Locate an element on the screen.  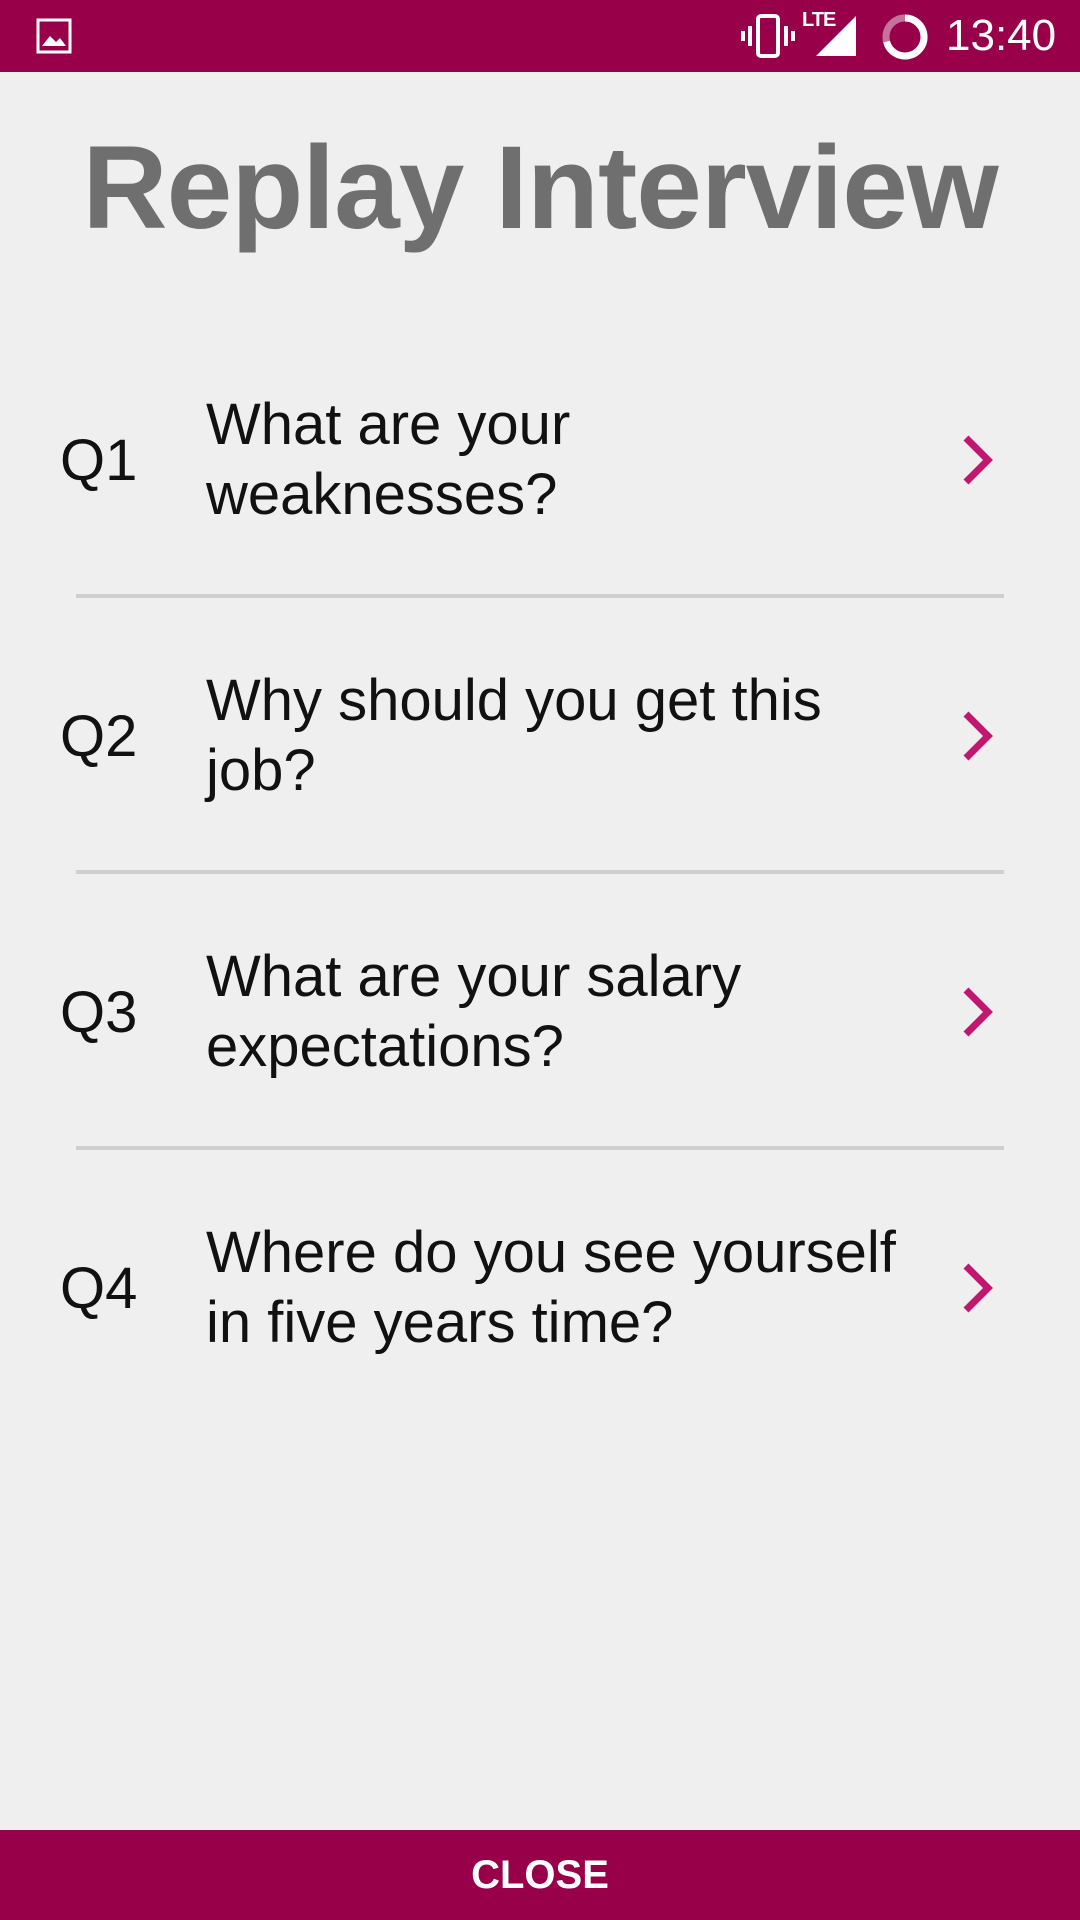
question-text: Why should you get this job? is located at coordinates (514, 735).